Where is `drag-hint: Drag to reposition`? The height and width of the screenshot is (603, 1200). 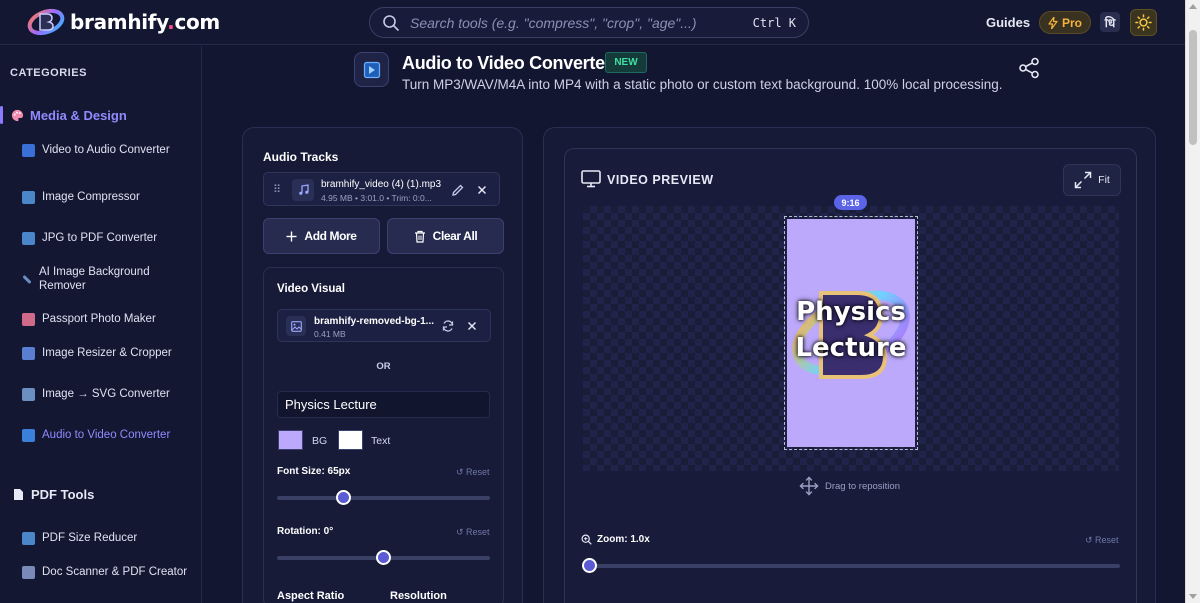 drag-hint: Drag to reposition is located at coordinates (849, 486).